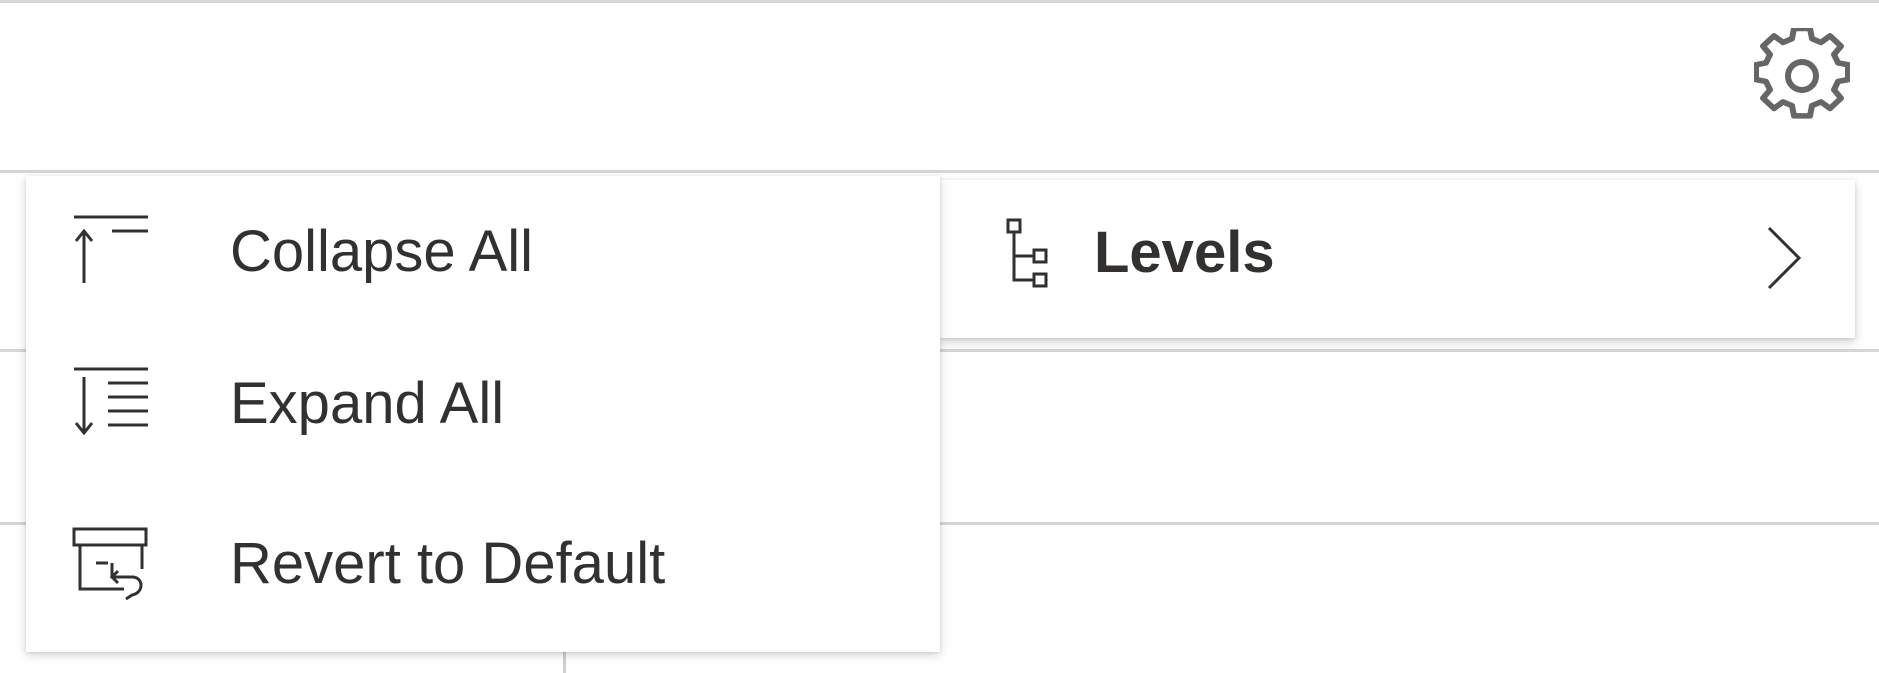  I want to click on hierarchy-levels-icon, so click(1027, 253).